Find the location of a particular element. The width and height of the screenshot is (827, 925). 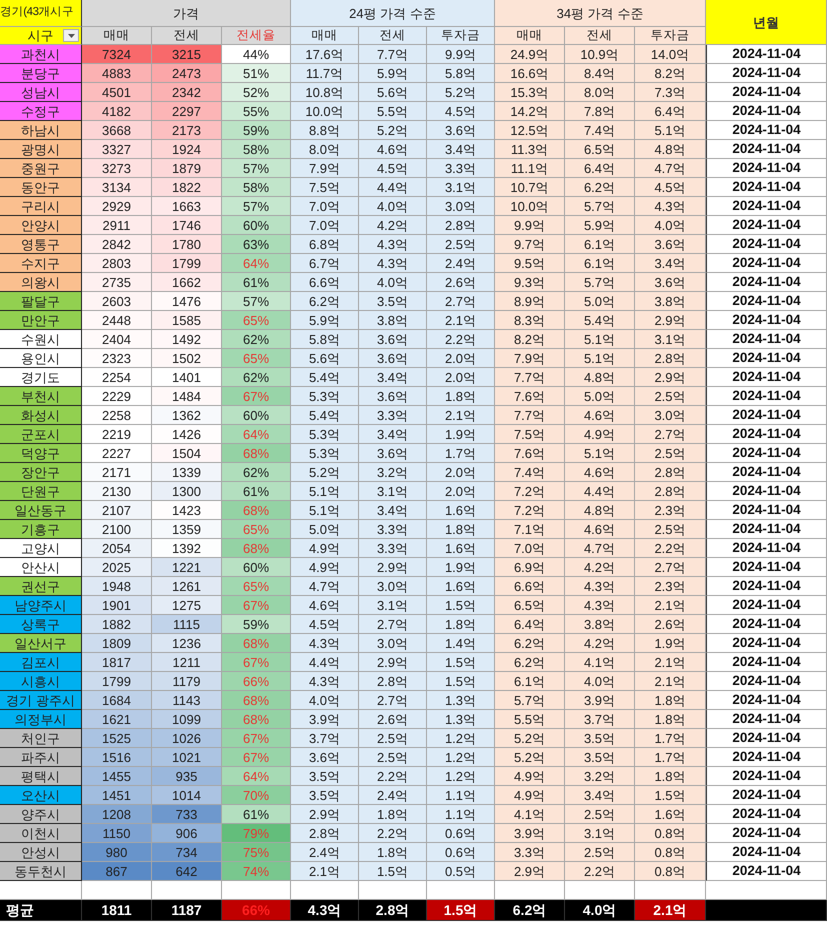

column-header: 매매 is located at coordinates (117, 36).